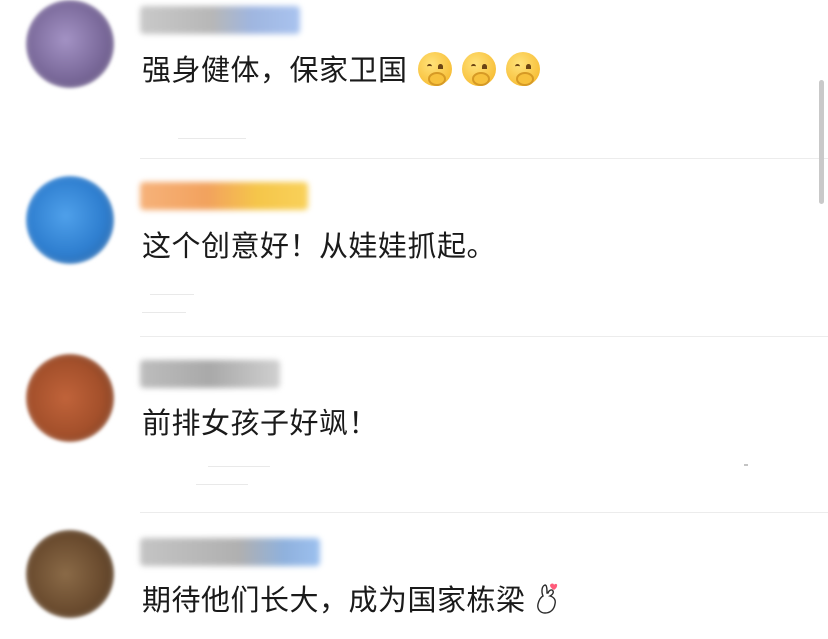 The image size is (828, 639). Describe the element at coordinates (746, 465) in the screenshot. I see `menu-dot` at that location.